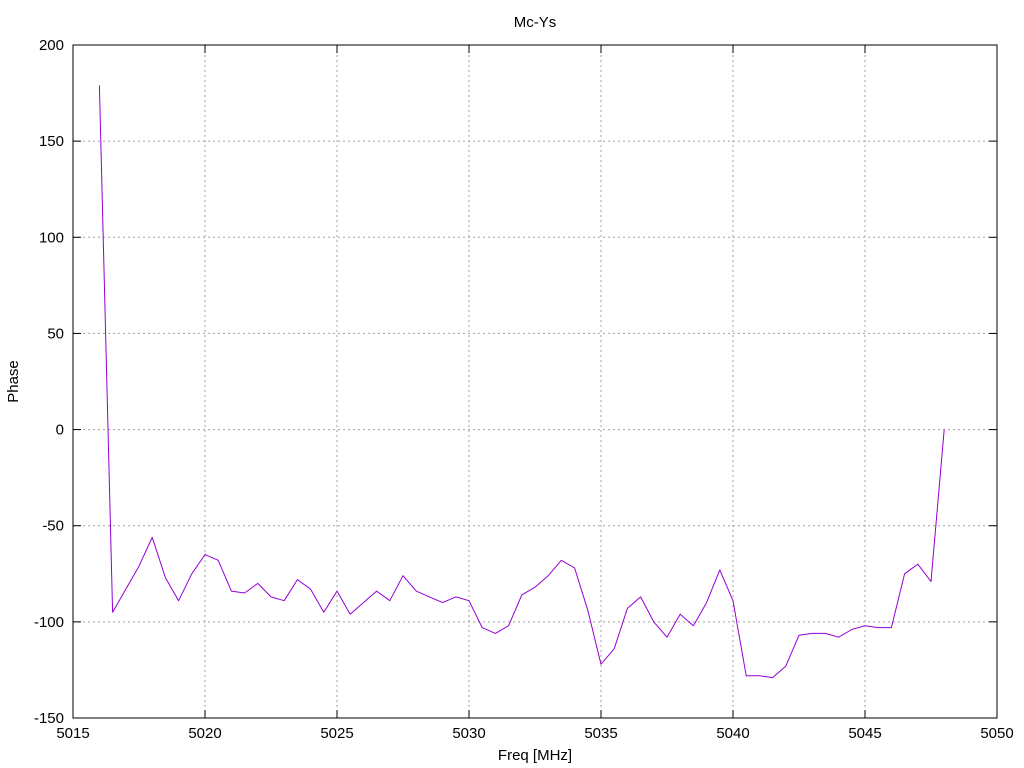  Describe the element at coordinates (204, 733) in the screenshot. I see `x-tick-label: 5020` at that location.